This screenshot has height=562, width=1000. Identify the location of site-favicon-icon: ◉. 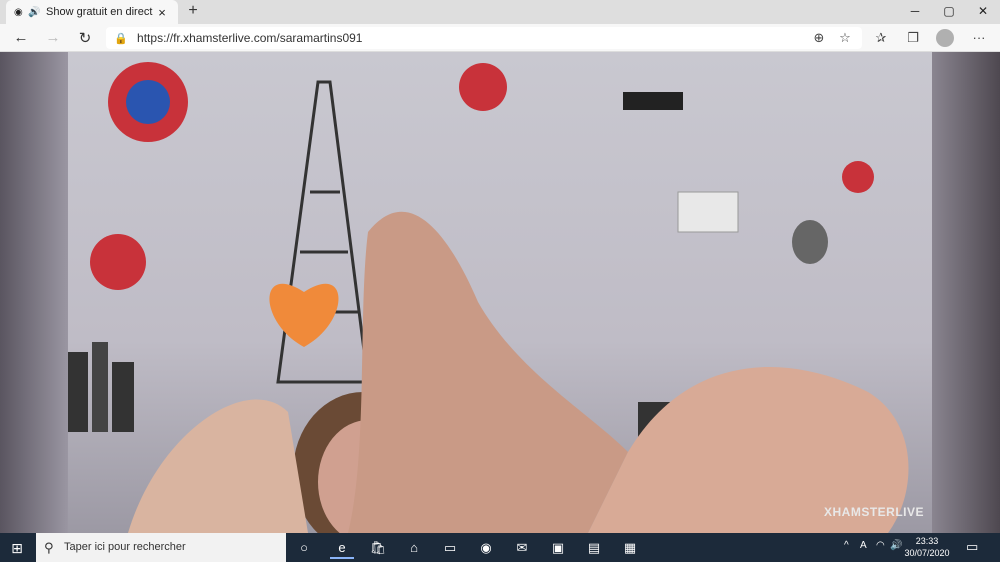
(18, 12).